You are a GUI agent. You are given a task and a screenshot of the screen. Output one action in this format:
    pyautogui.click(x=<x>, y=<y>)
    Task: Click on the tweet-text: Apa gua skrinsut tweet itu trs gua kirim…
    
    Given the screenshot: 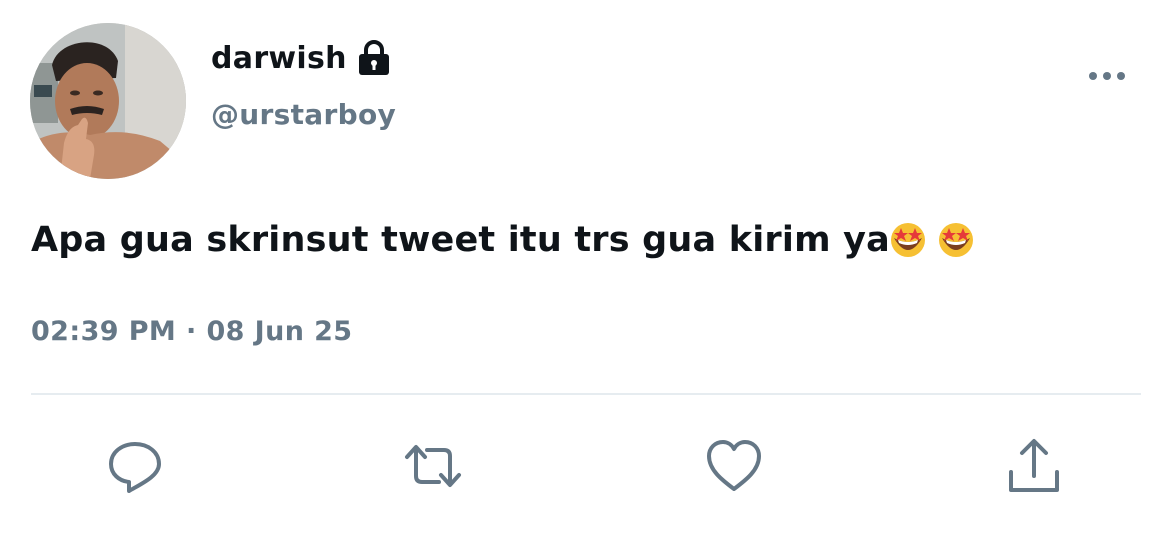 What is the action you would take?
    pyautogui.click(x=502, y=240)
    